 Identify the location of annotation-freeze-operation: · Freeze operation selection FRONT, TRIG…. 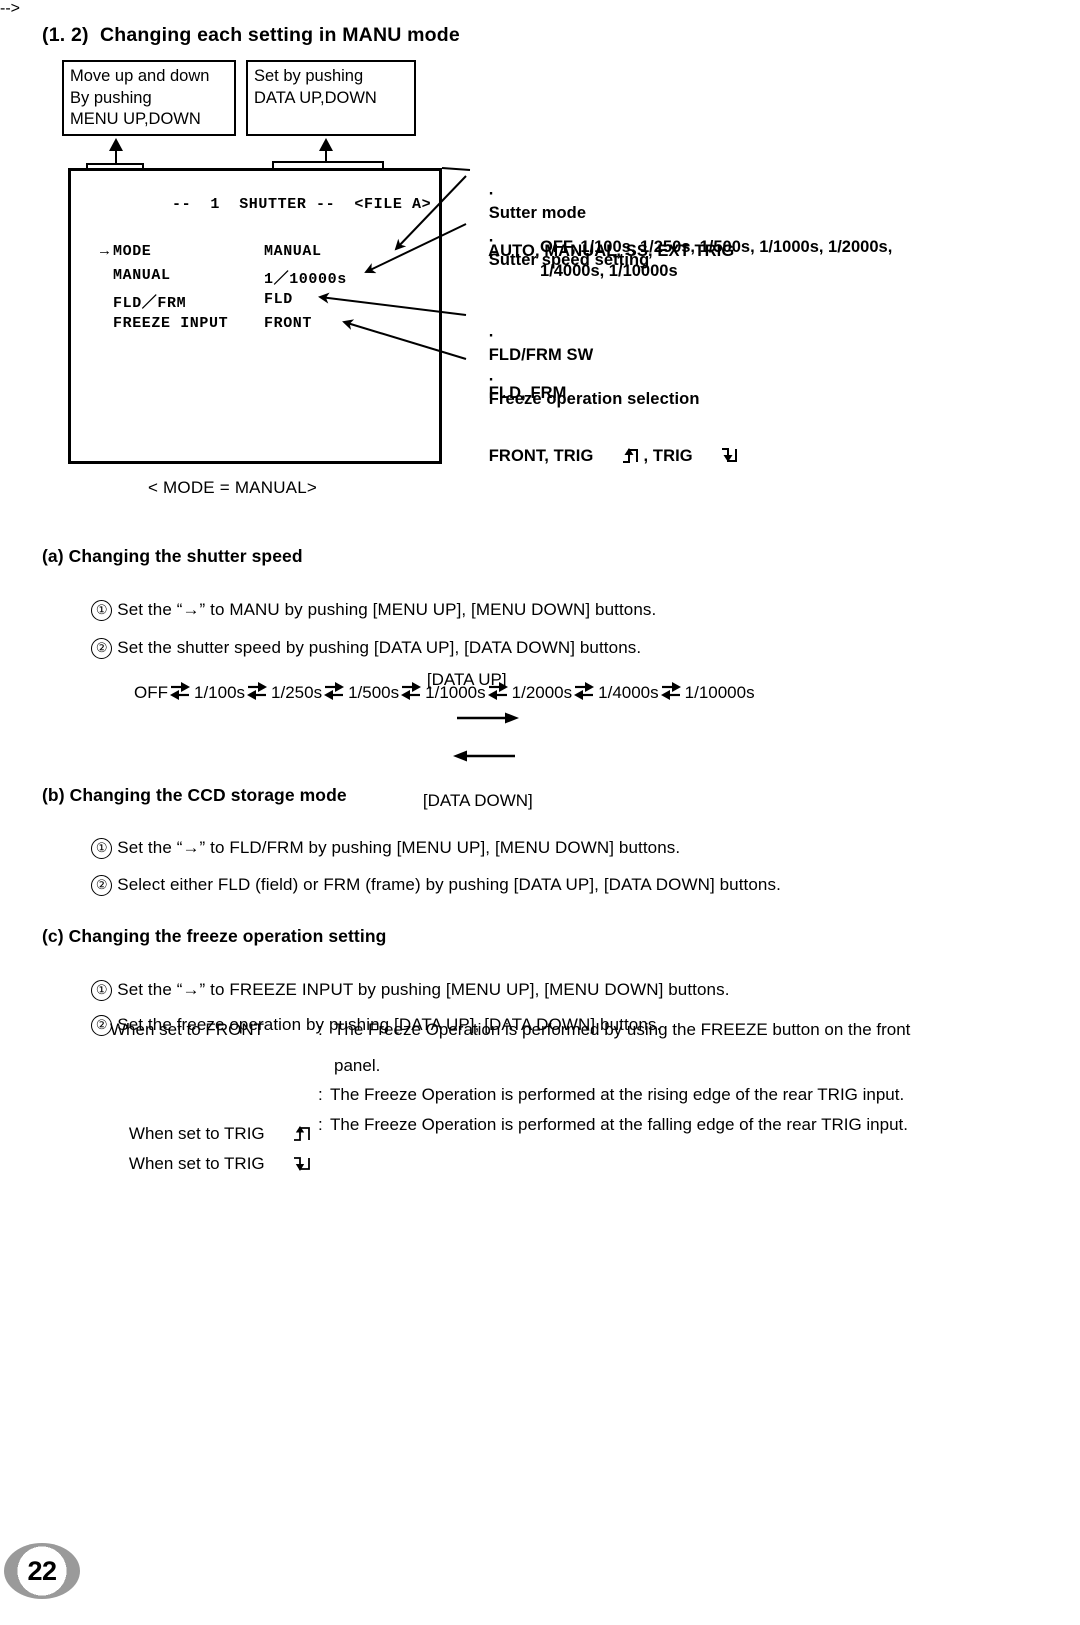
(606, 419).